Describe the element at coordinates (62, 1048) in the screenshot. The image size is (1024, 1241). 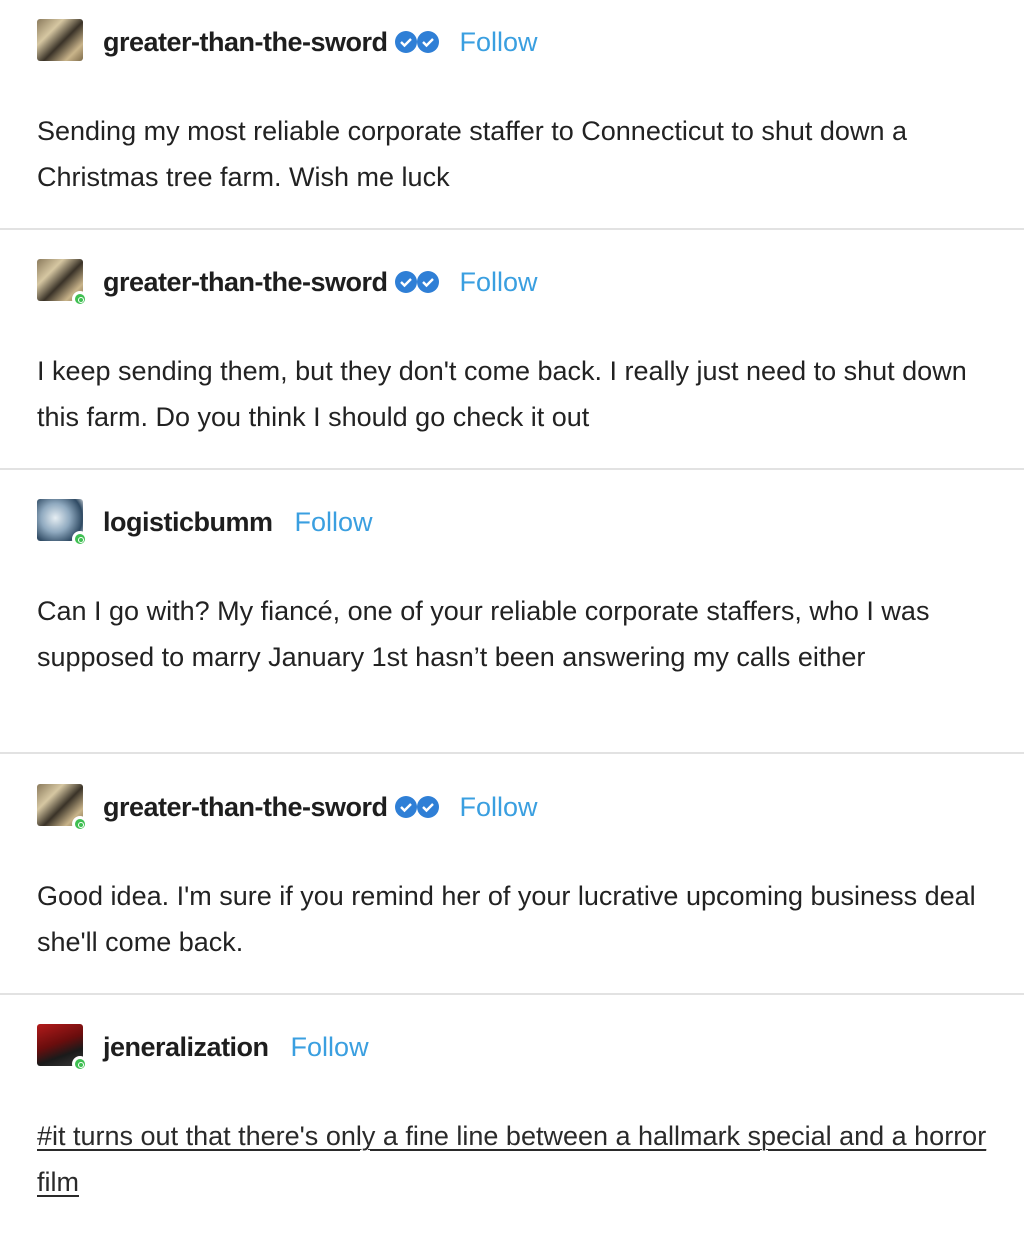
I see `jeneralization-avatar-icon` at that location.